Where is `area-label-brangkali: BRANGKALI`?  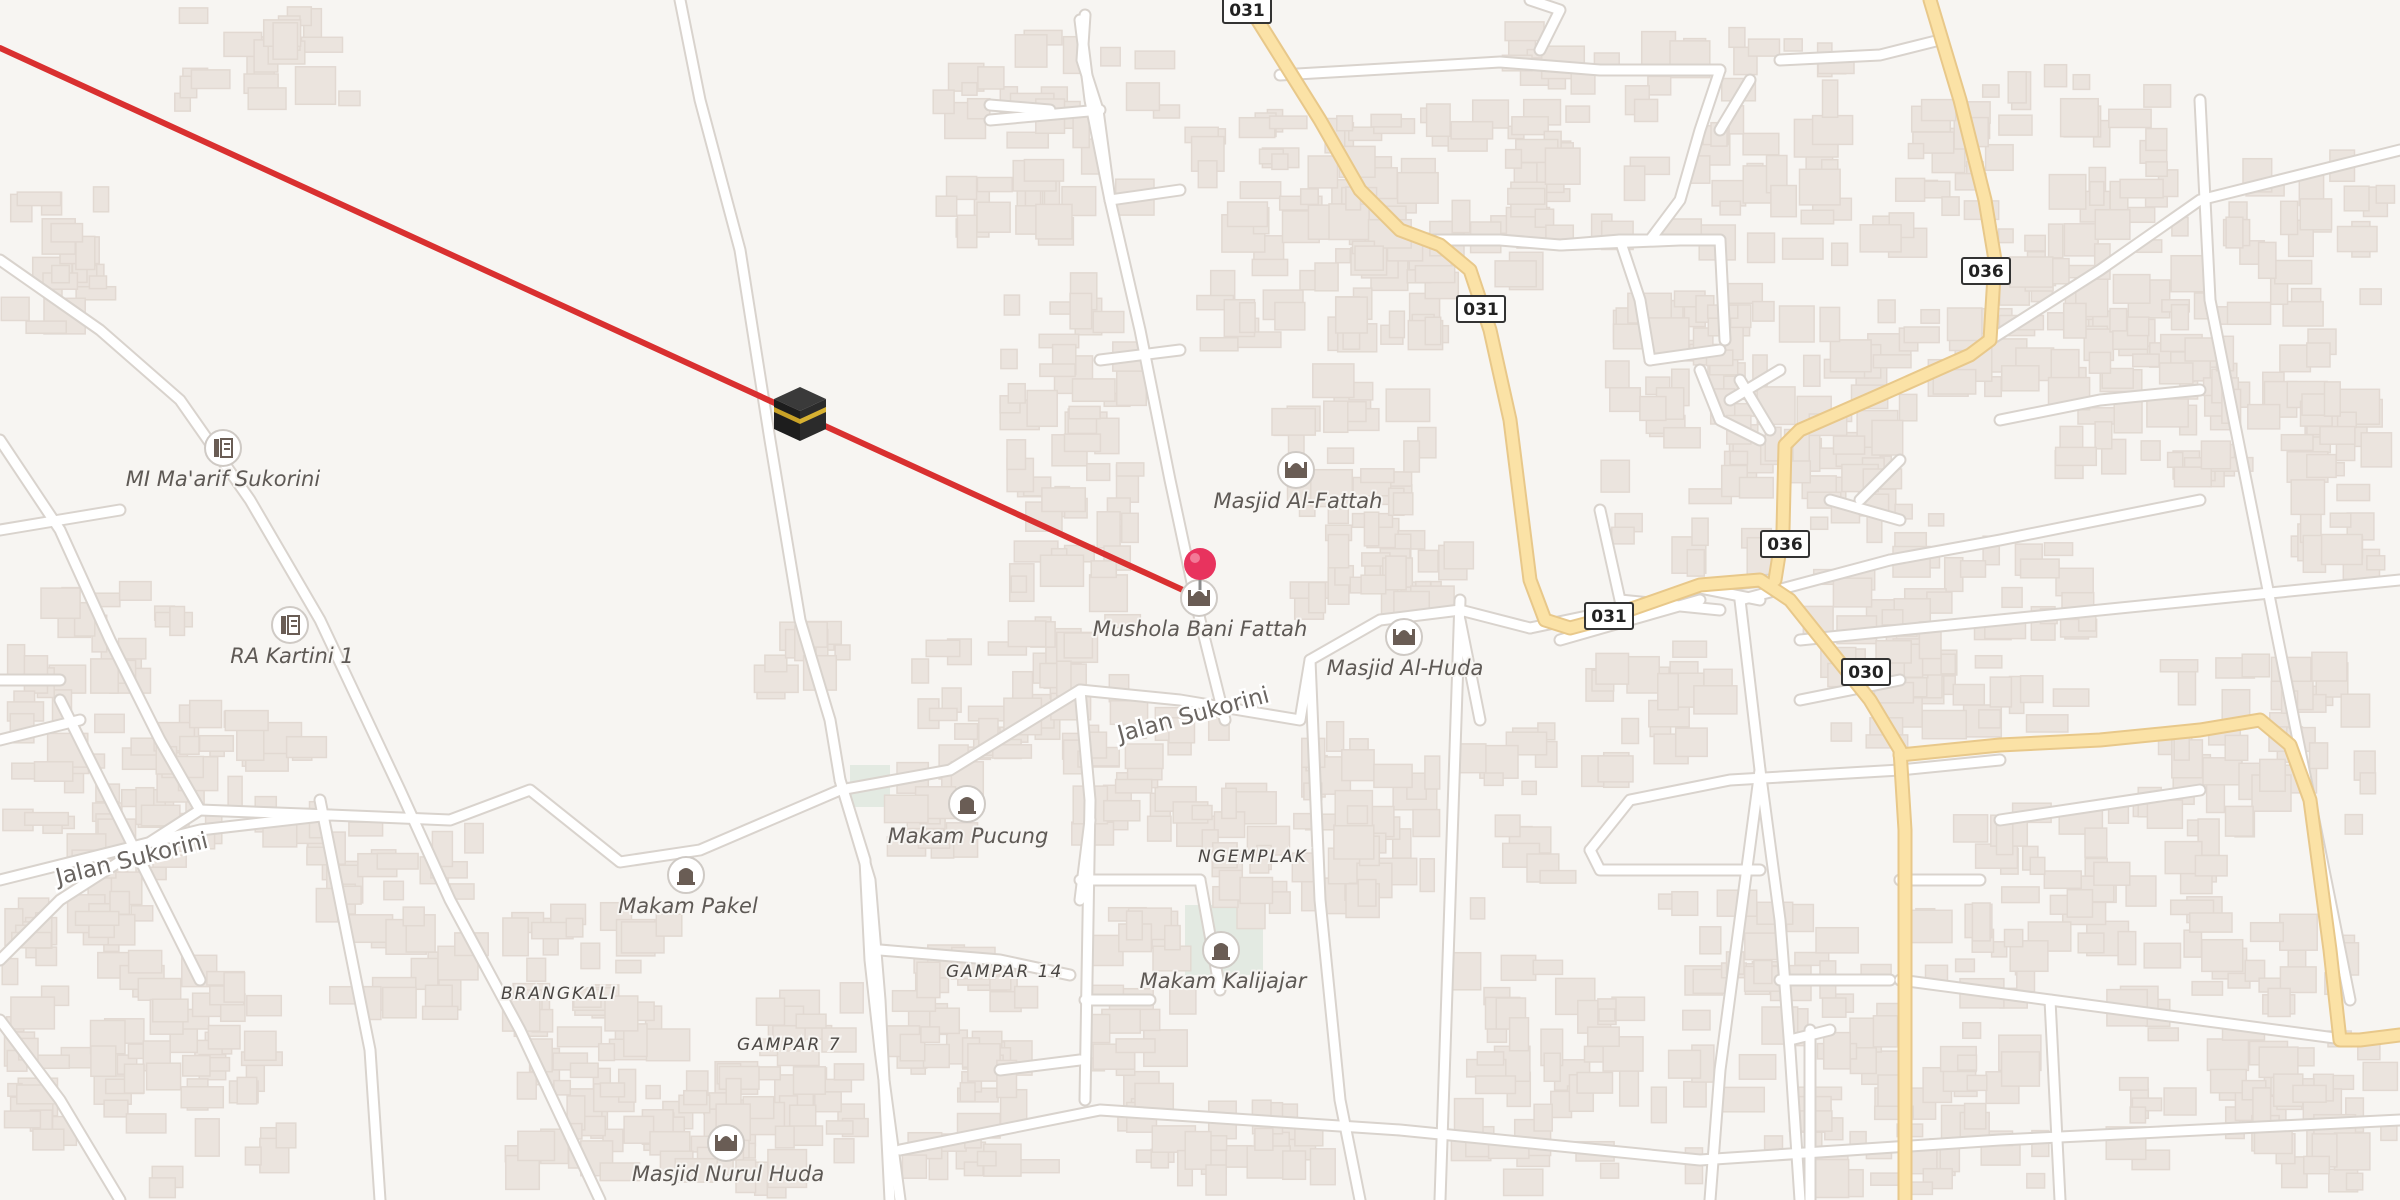 area-label-brangkali: BRANGKALI is located at coordinates (559, 994).